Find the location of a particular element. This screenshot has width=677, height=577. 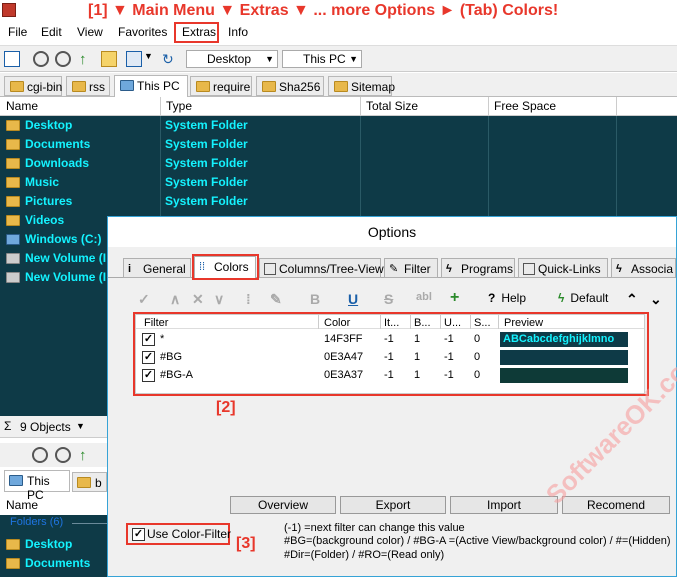

pen-icon: ✎ is located at coordinates (276, 299).